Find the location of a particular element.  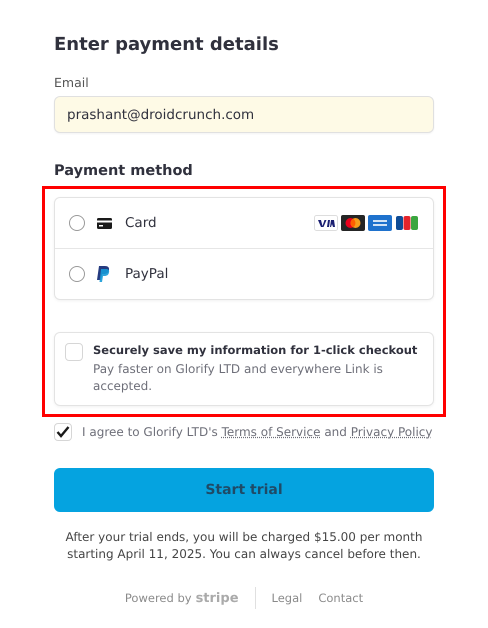

page-title: Enter payment details is located at coordinates (167, 44).